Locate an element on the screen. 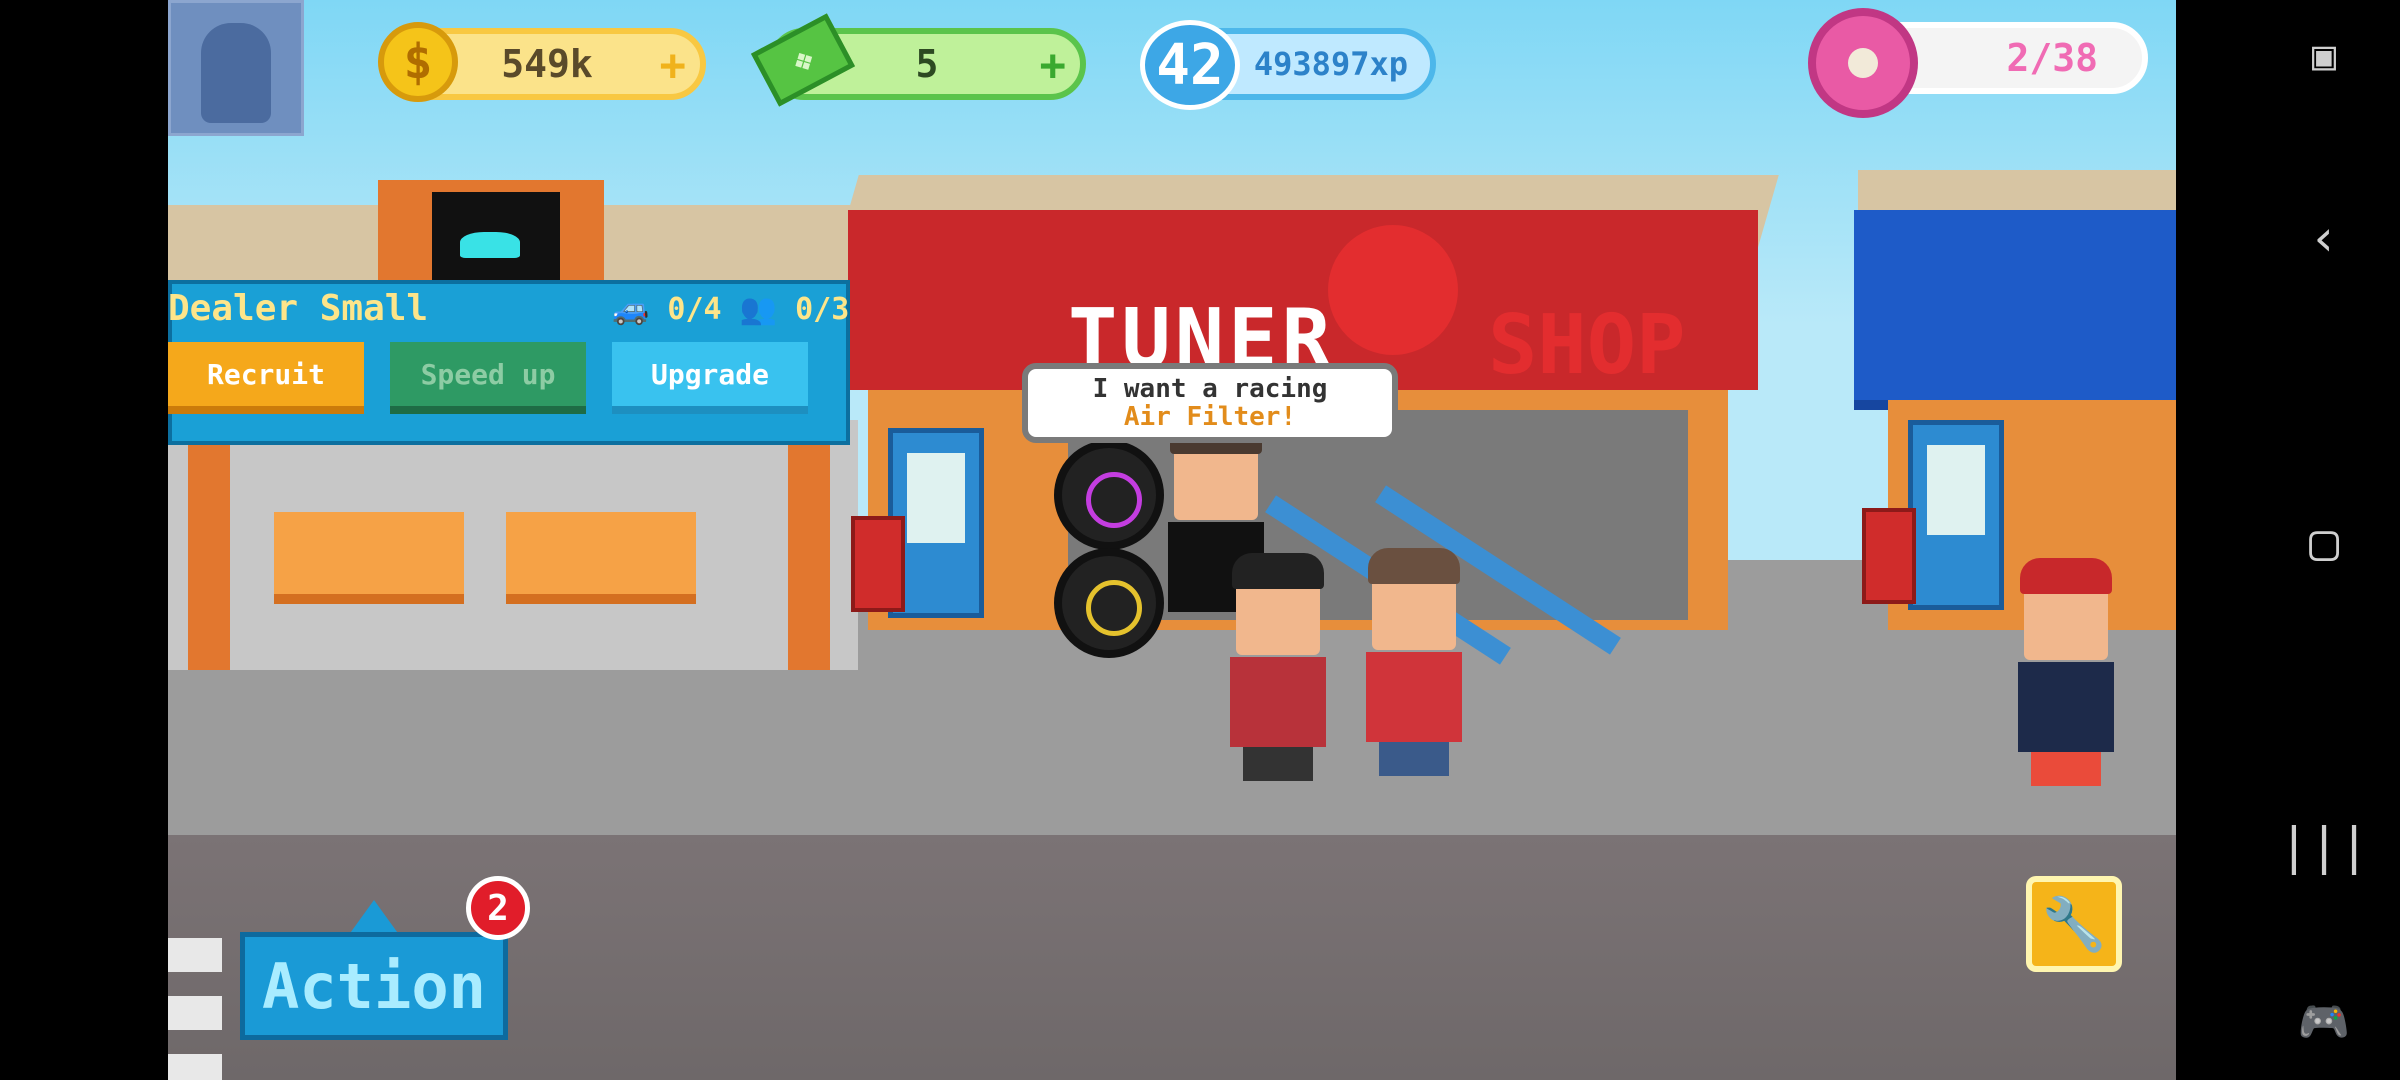 Image resolution: width=2400 pixels, height=1080 pixels. add-cash-icon: + is located at coordinates (1053, 65).